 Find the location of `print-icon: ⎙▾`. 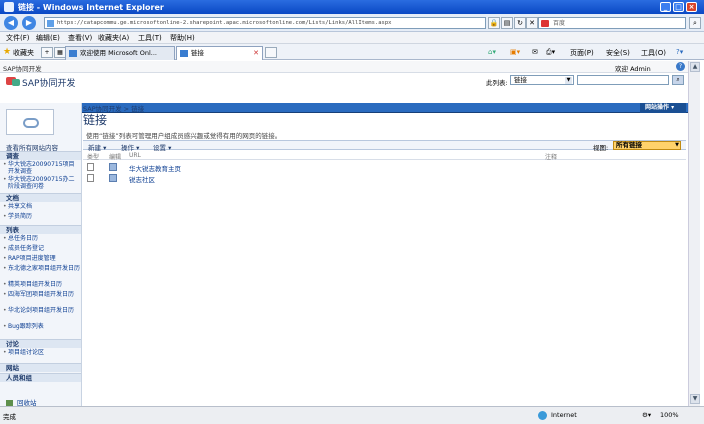

print-icon: ⎙▾ is located at coordinates (550, 52).